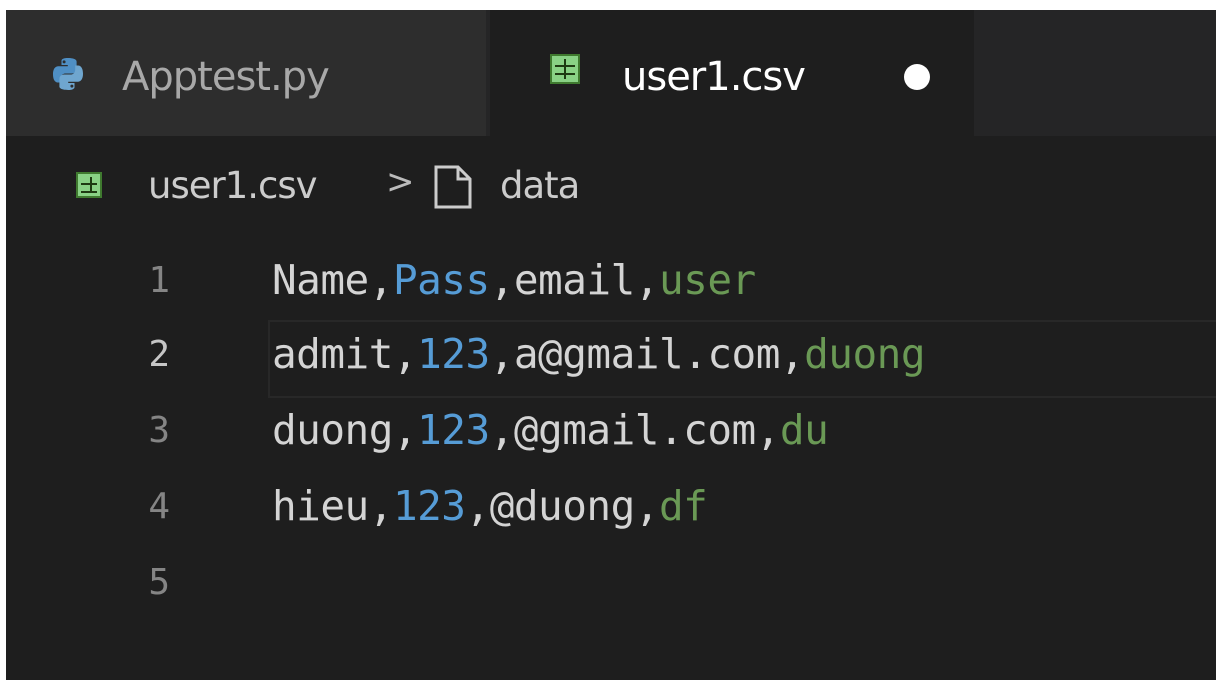 The width and height of the screenshot is (1216, 680). I want to click on csv-cell: hieu, so click(320, 506).